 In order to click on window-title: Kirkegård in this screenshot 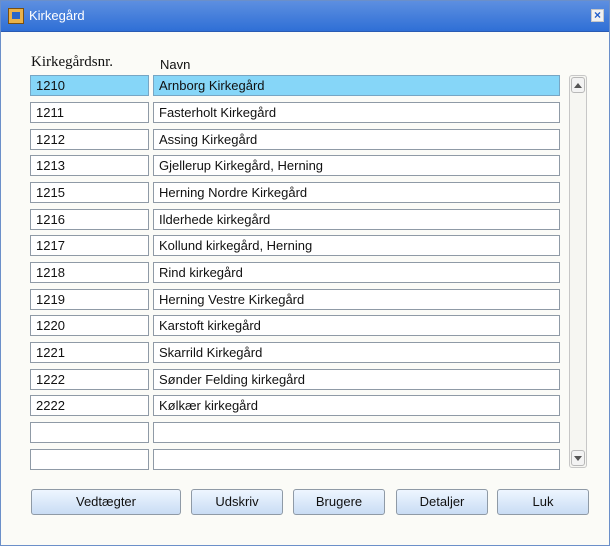, I will do `click(57, 15)`.